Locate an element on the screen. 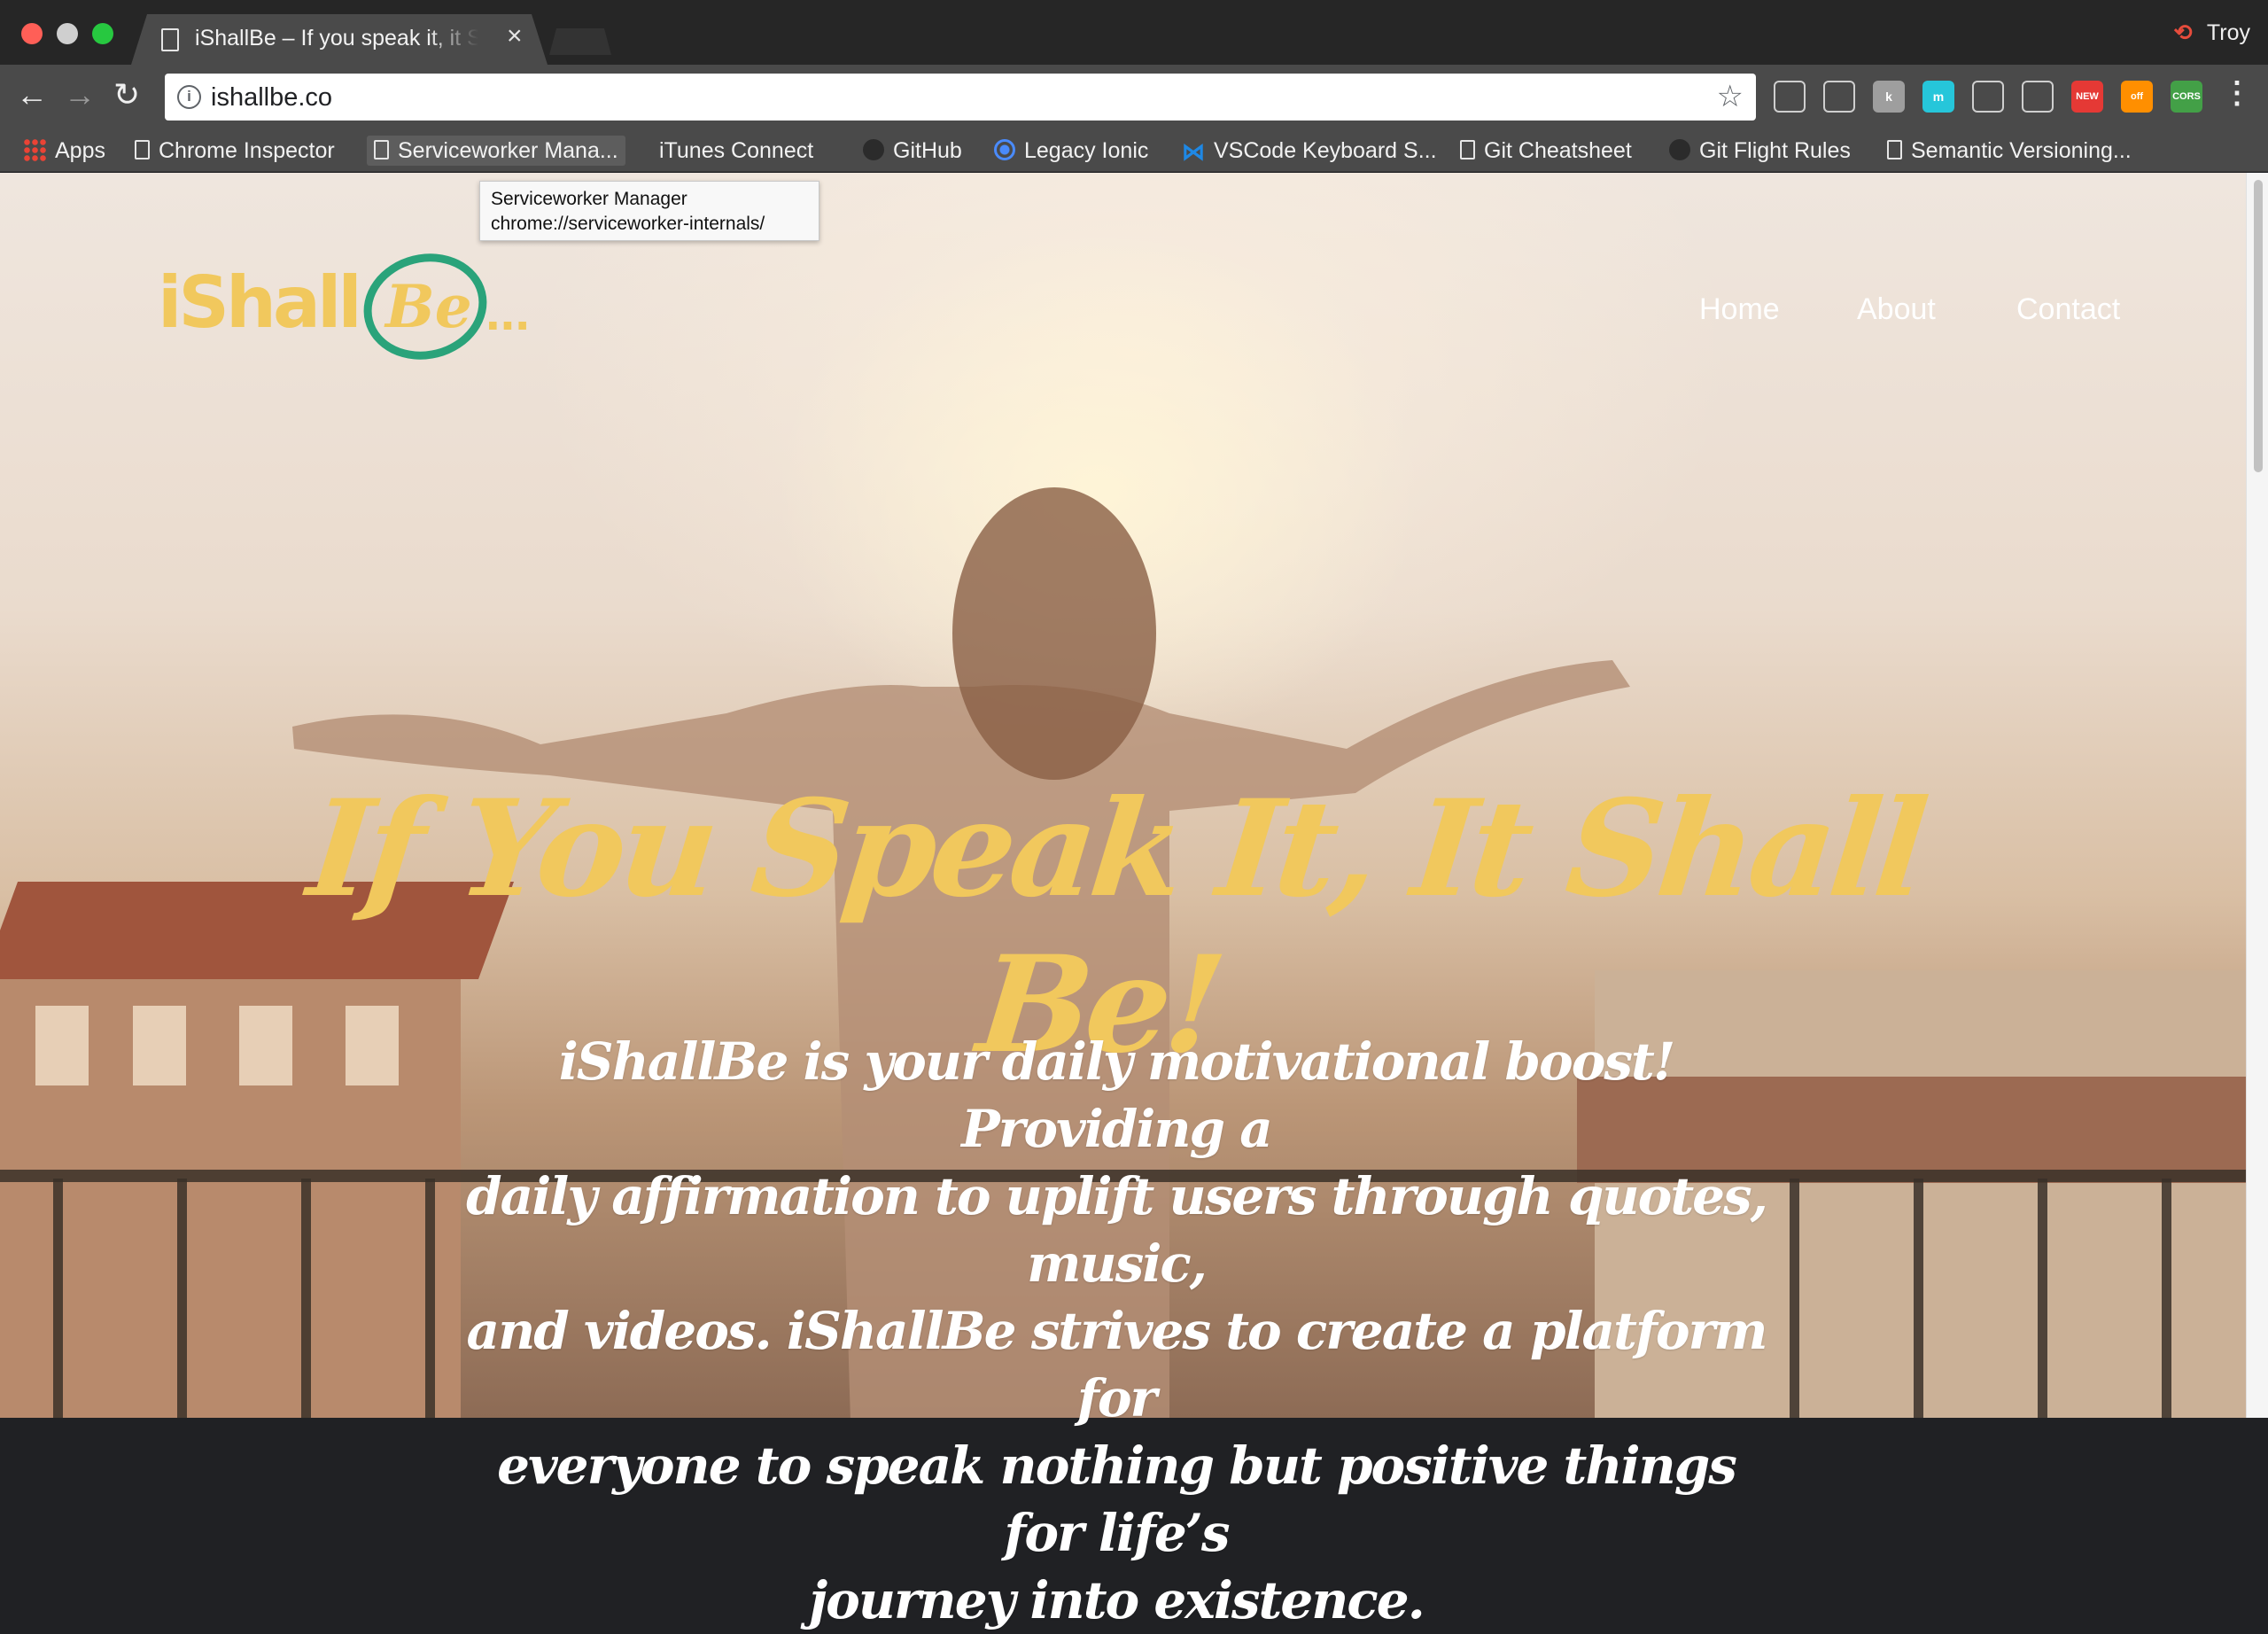 This screenshot has width=2268, height=1634. profile-button: ⟲ Troy is located at coordinates (2211, 32).